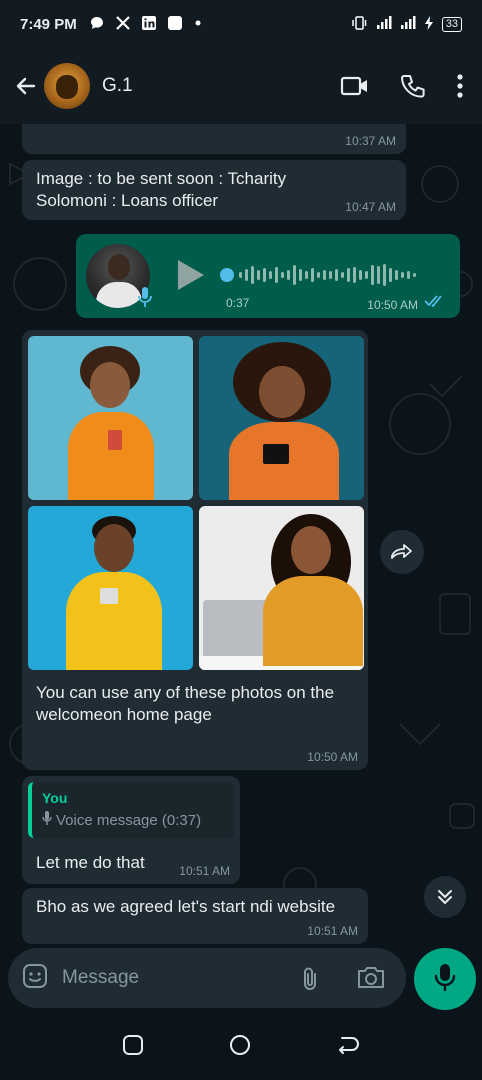 The image size is (482, 1080). I want to click on linkedin-icon, so click(149, 24).